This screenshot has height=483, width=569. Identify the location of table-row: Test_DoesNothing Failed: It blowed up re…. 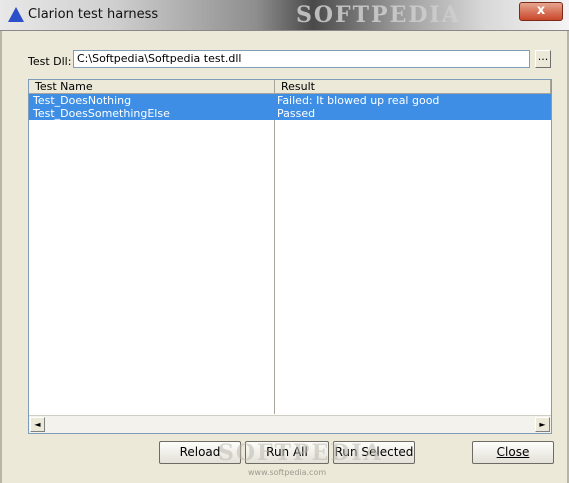
(290, 100).